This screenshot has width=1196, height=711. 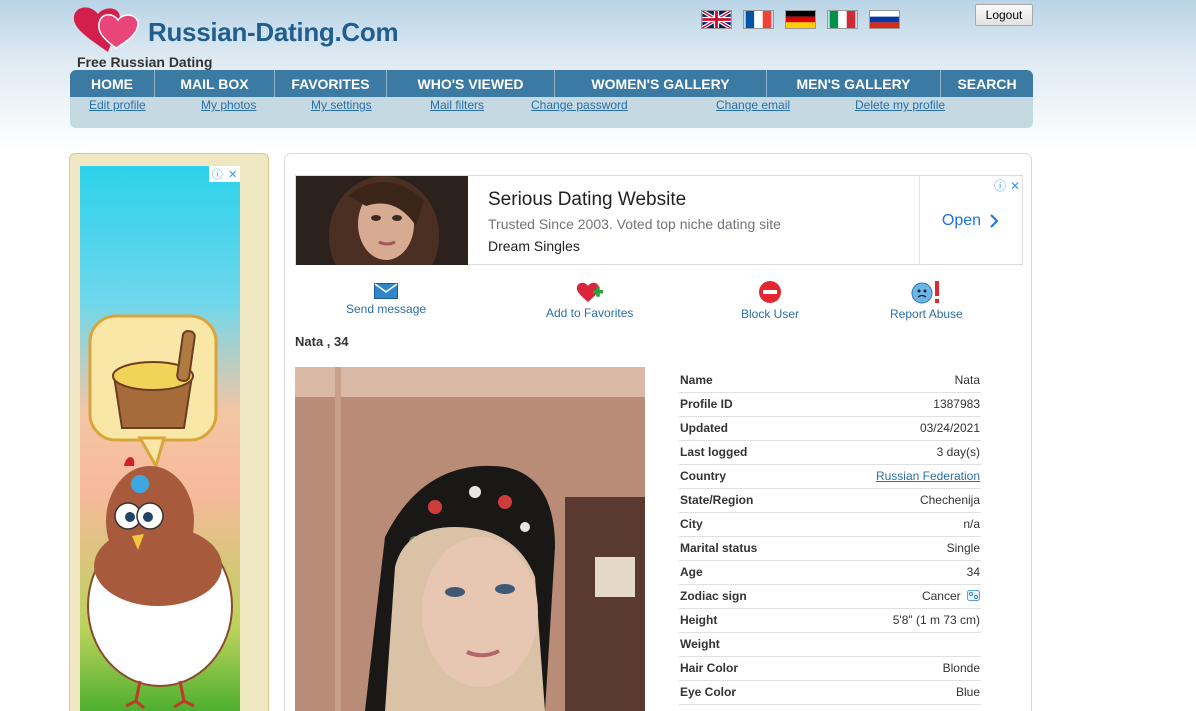 I want to click on ad-title: Serious Dating Website, so click(x=587, y=200).